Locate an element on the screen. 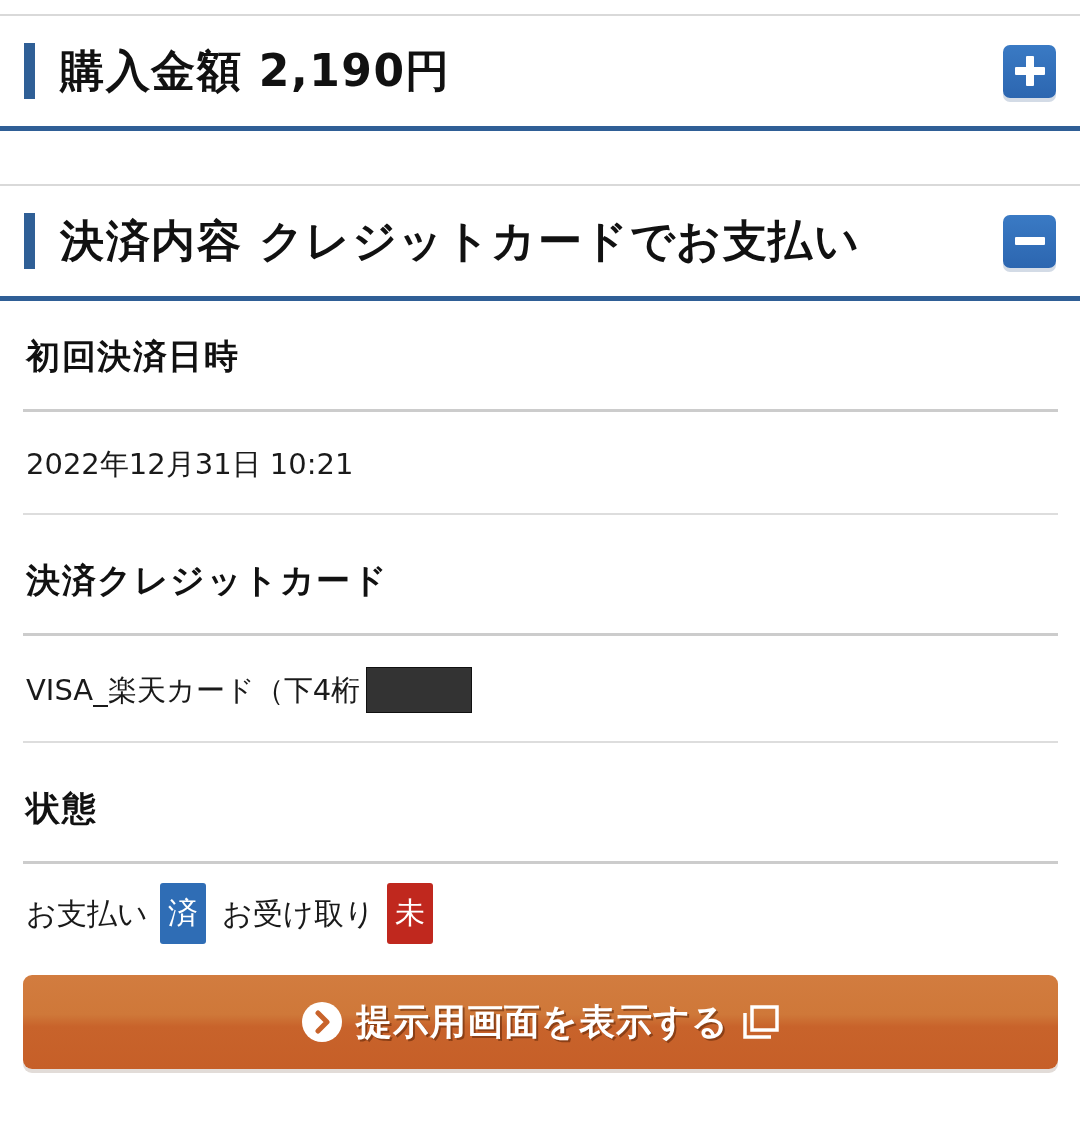 Image resolution: width=1080 pixels, height=1129 pixels. section-header: 購入金額 2,190円 is located at coordinates (540, 72).